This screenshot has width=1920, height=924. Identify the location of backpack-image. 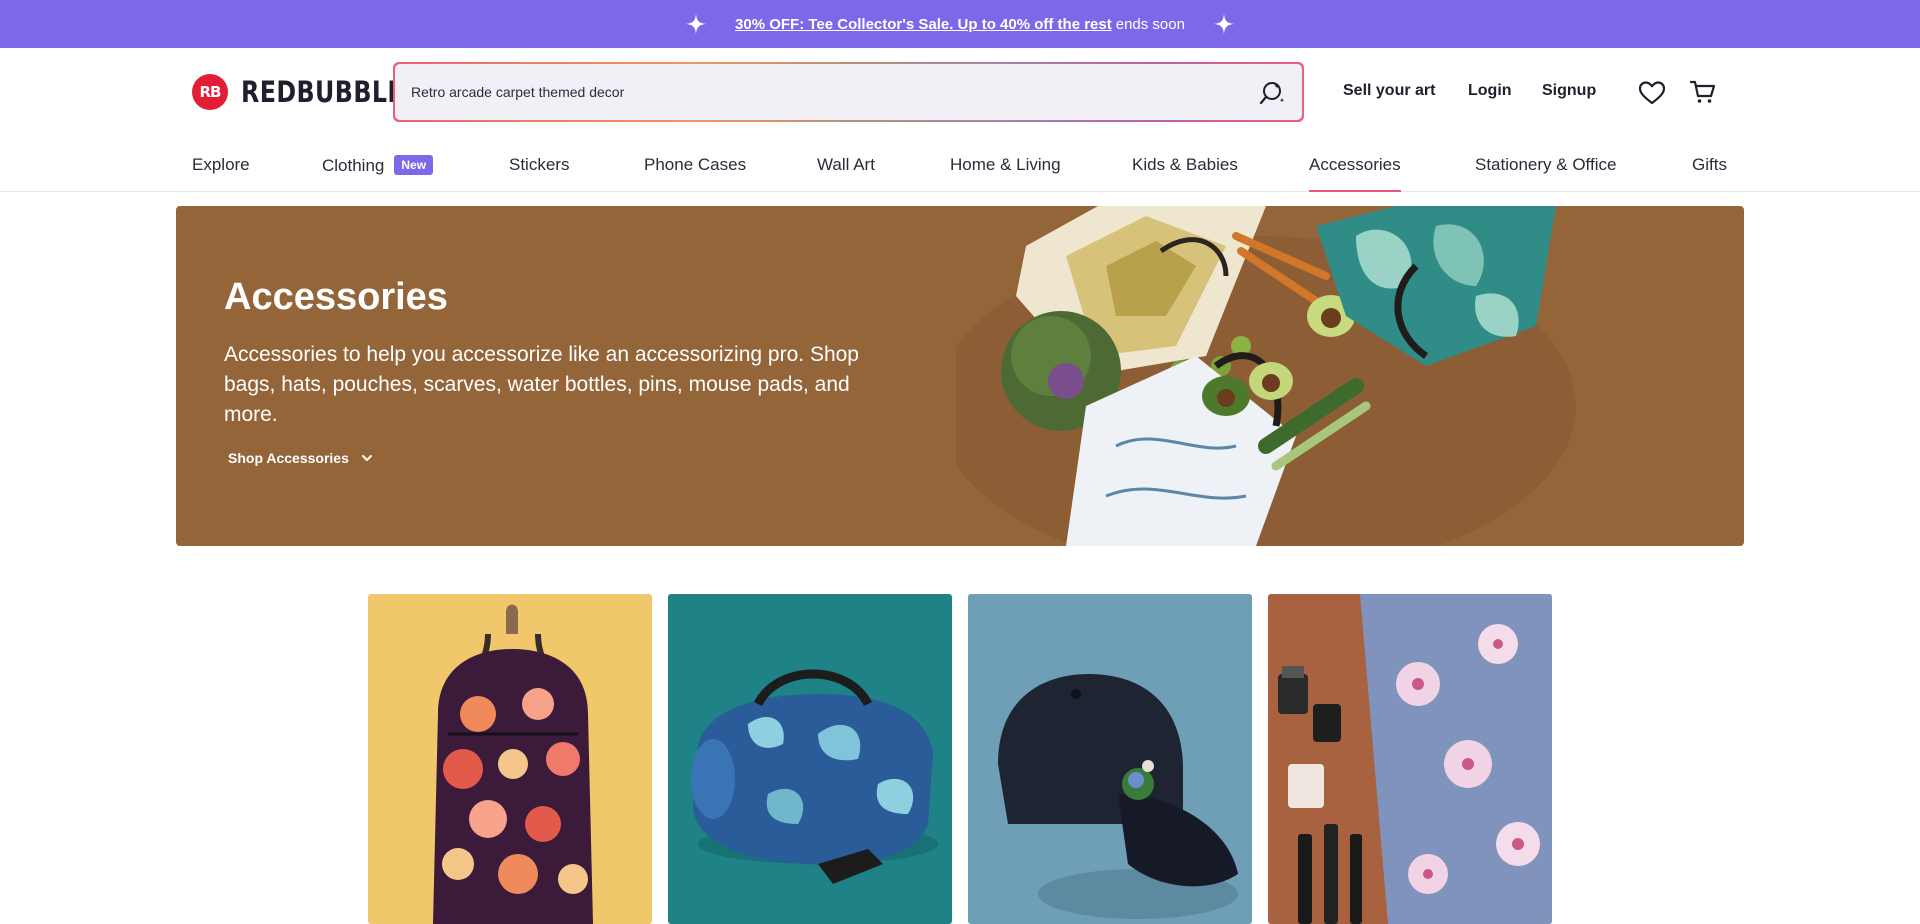
(510, 759).